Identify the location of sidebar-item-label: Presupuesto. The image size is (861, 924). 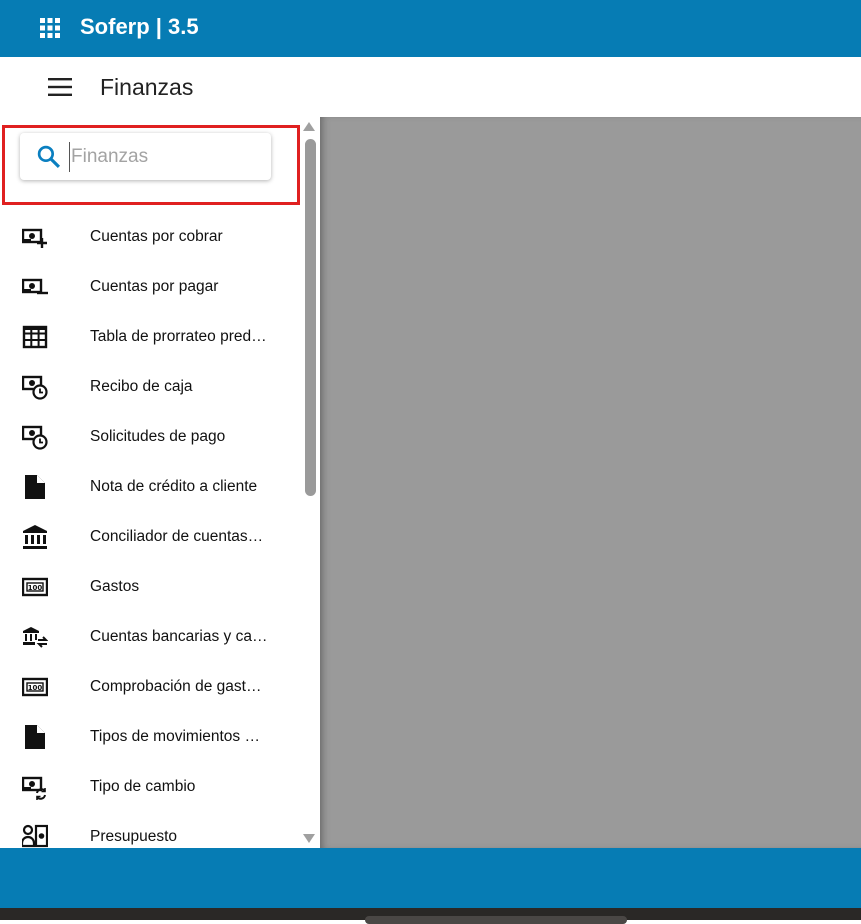
(134, 836).